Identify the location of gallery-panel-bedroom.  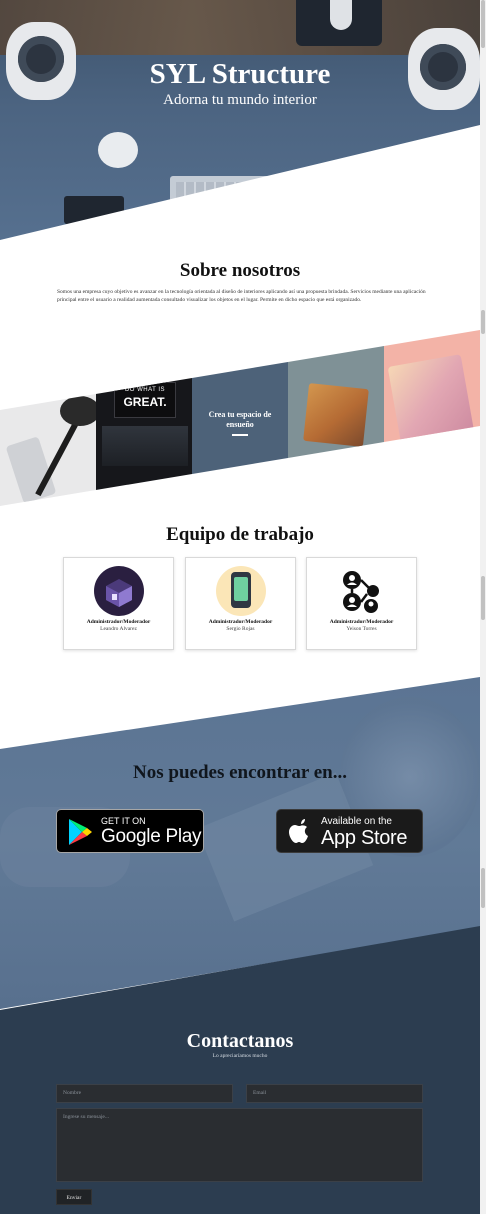
(432, 418).